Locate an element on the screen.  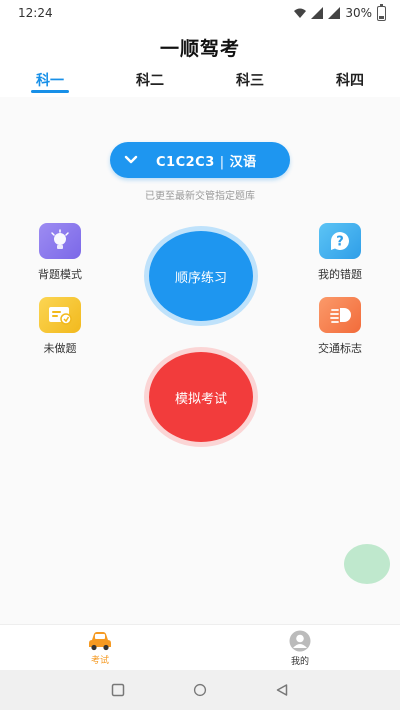
recents-button is located at coordinates (118, 690).